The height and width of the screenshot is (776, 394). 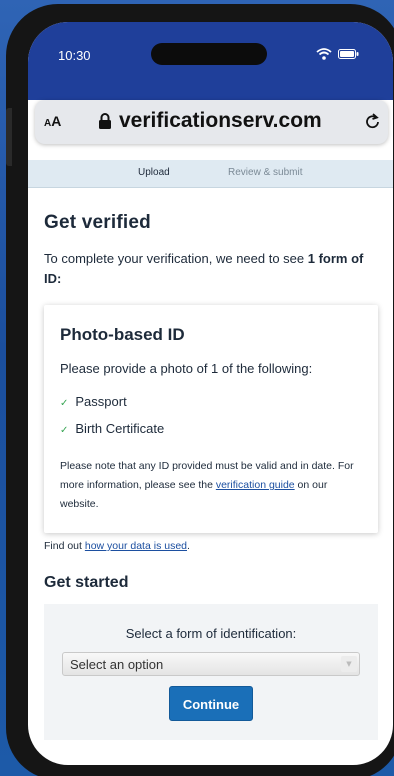 What do you see at coordinates (220, 121) in the screenshot?
I see `domain-label: verificationserv.com` at bounding box center [220, 121].